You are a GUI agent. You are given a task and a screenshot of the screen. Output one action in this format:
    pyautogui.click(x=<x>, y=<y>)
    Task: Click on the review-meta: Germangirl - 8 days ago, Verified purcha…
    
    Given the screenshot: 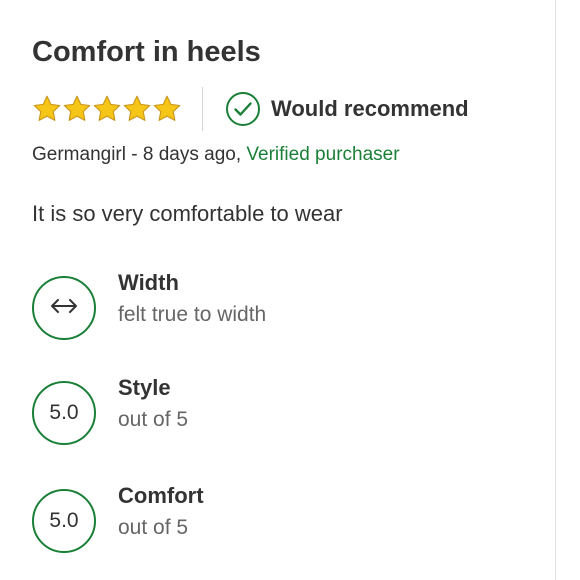 What is the action you would take?
    pyautogui.click(x=216, y=155)
    